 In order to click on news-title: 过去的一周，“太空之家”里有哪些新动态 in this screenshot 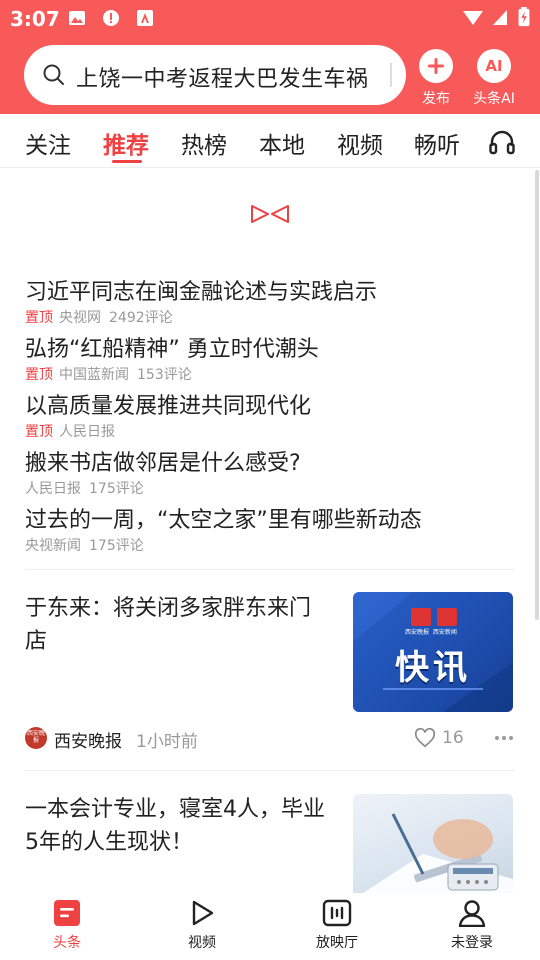, I will do `click(223, 520)`.